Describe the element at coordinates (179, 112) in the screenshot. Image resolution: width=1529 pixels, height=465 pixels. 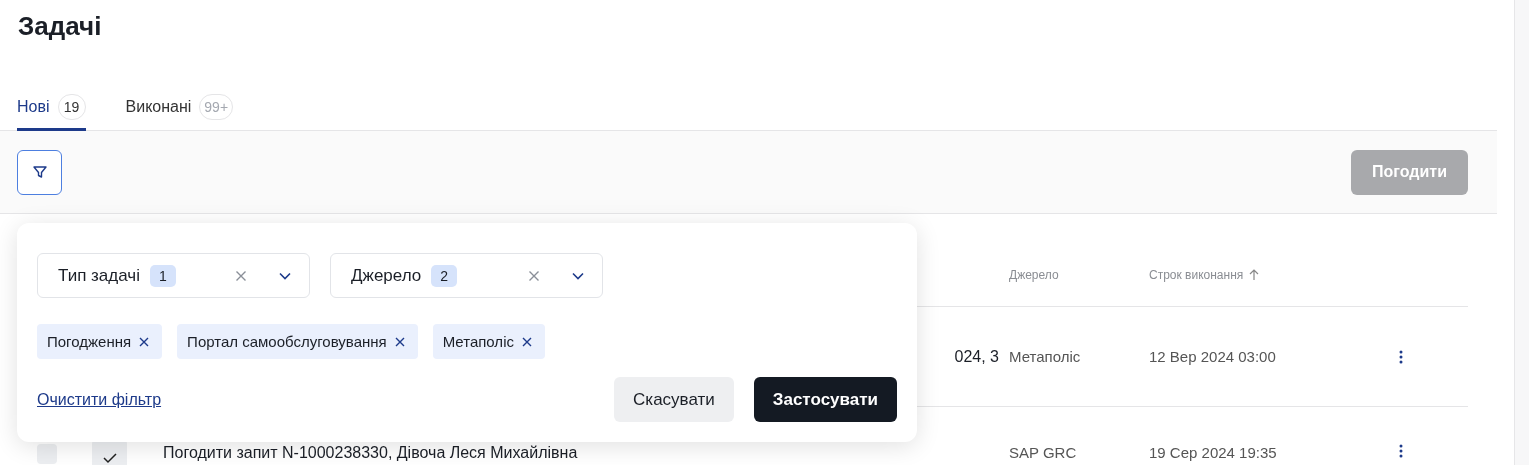
I see `tab: Виконані 99+` at that location.